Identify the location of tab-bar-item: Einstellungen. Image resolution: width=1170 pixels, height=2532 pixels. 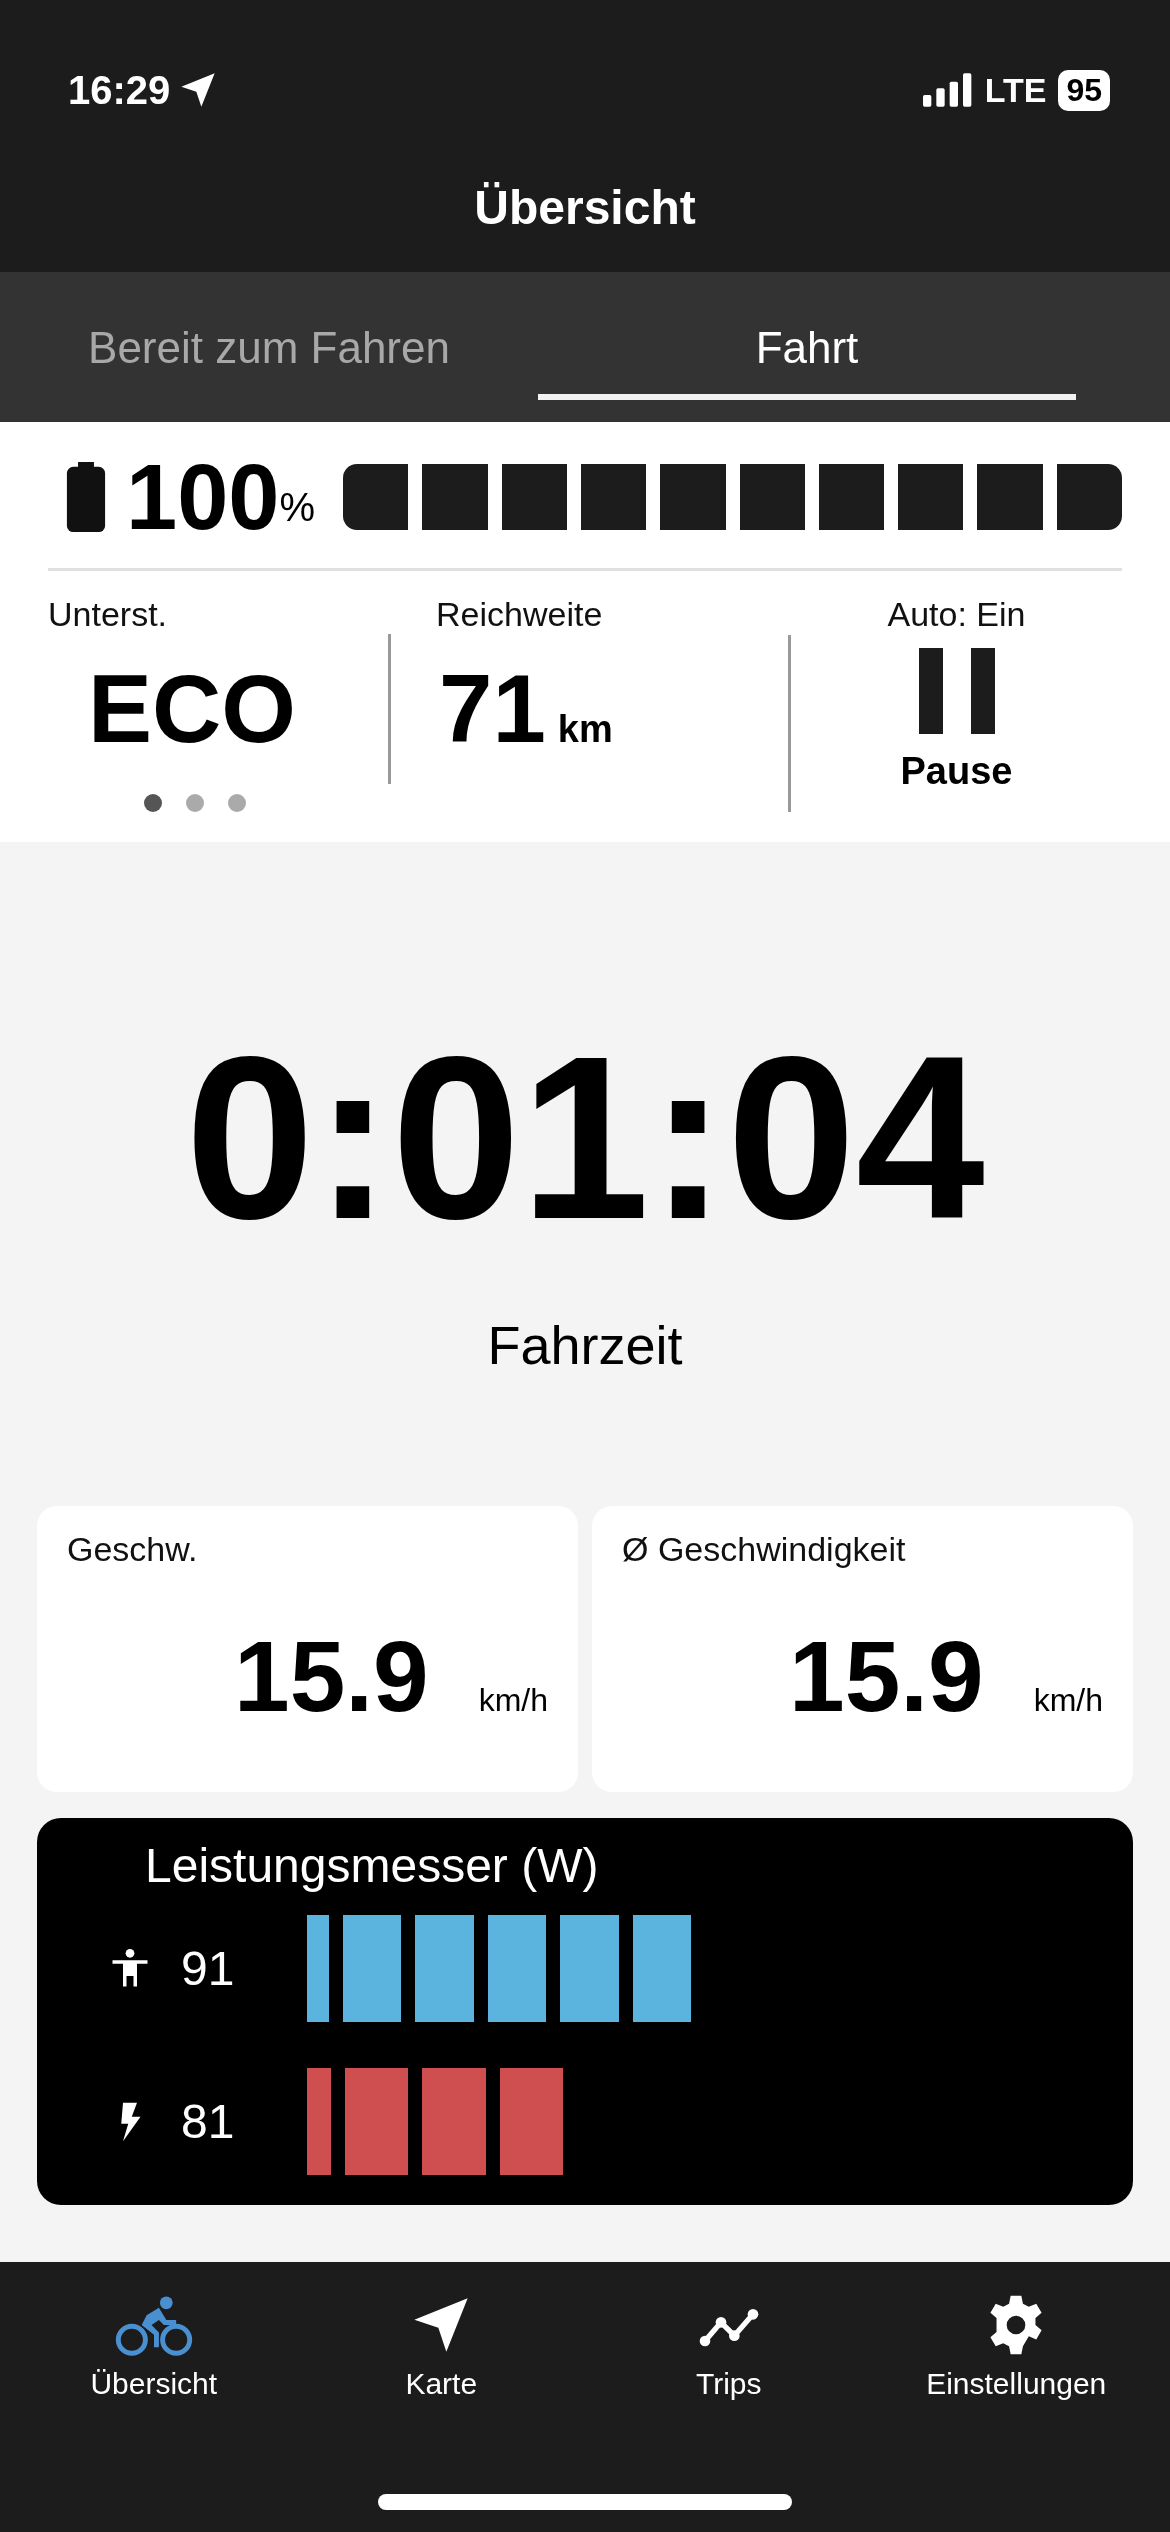
(1016, 2347).